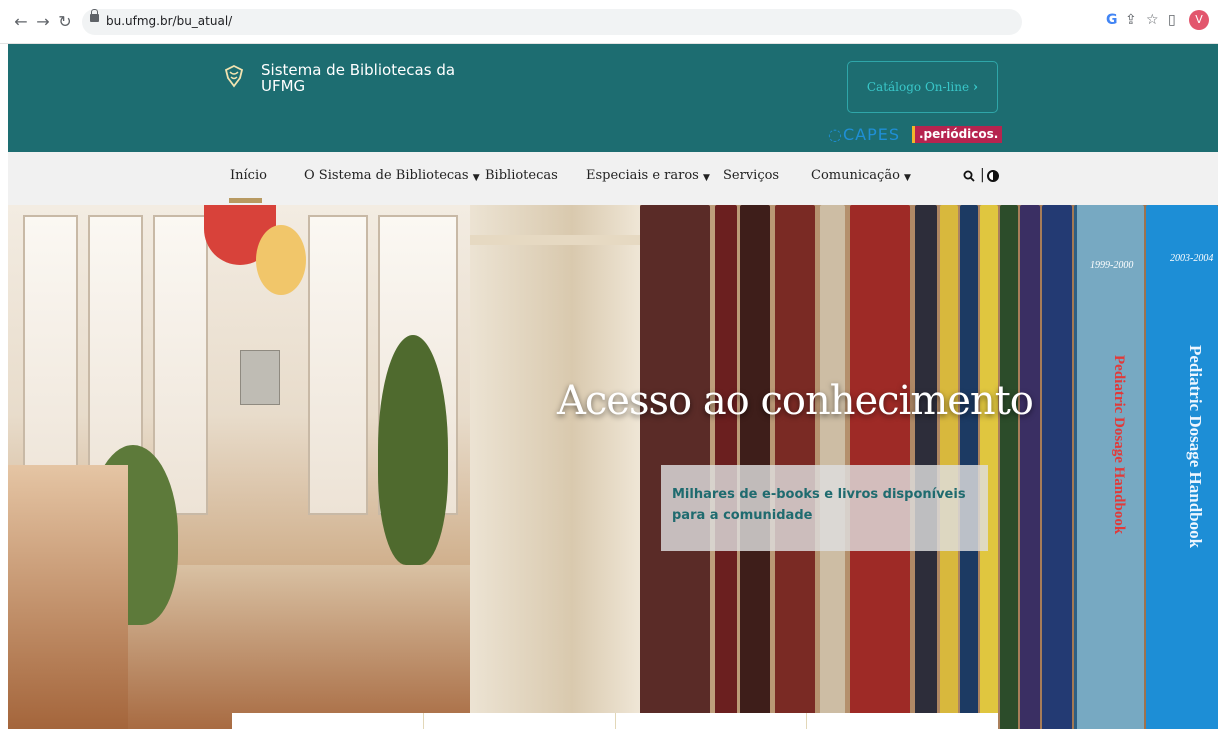 This screenshot has width=1218, height=729. What do you see at coordinates (609, 22) in the screenshot?
I see `browser-toolbar: ← → ↻ bu.ufmg.br/bu_atual/ G ⇪ ☆ ▯ V` at bounding box center [609, 22].